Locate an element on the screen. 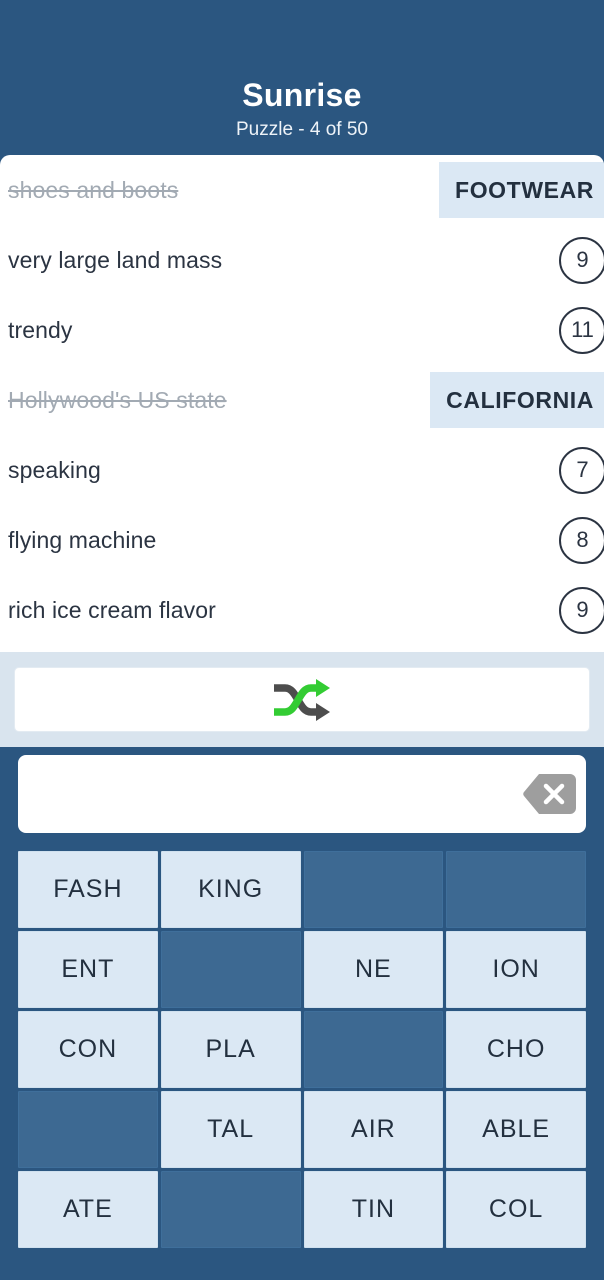 This screenshot has height=1280, width=604. clue-text: Hollywood's US state is located at coordinates (117, 399).